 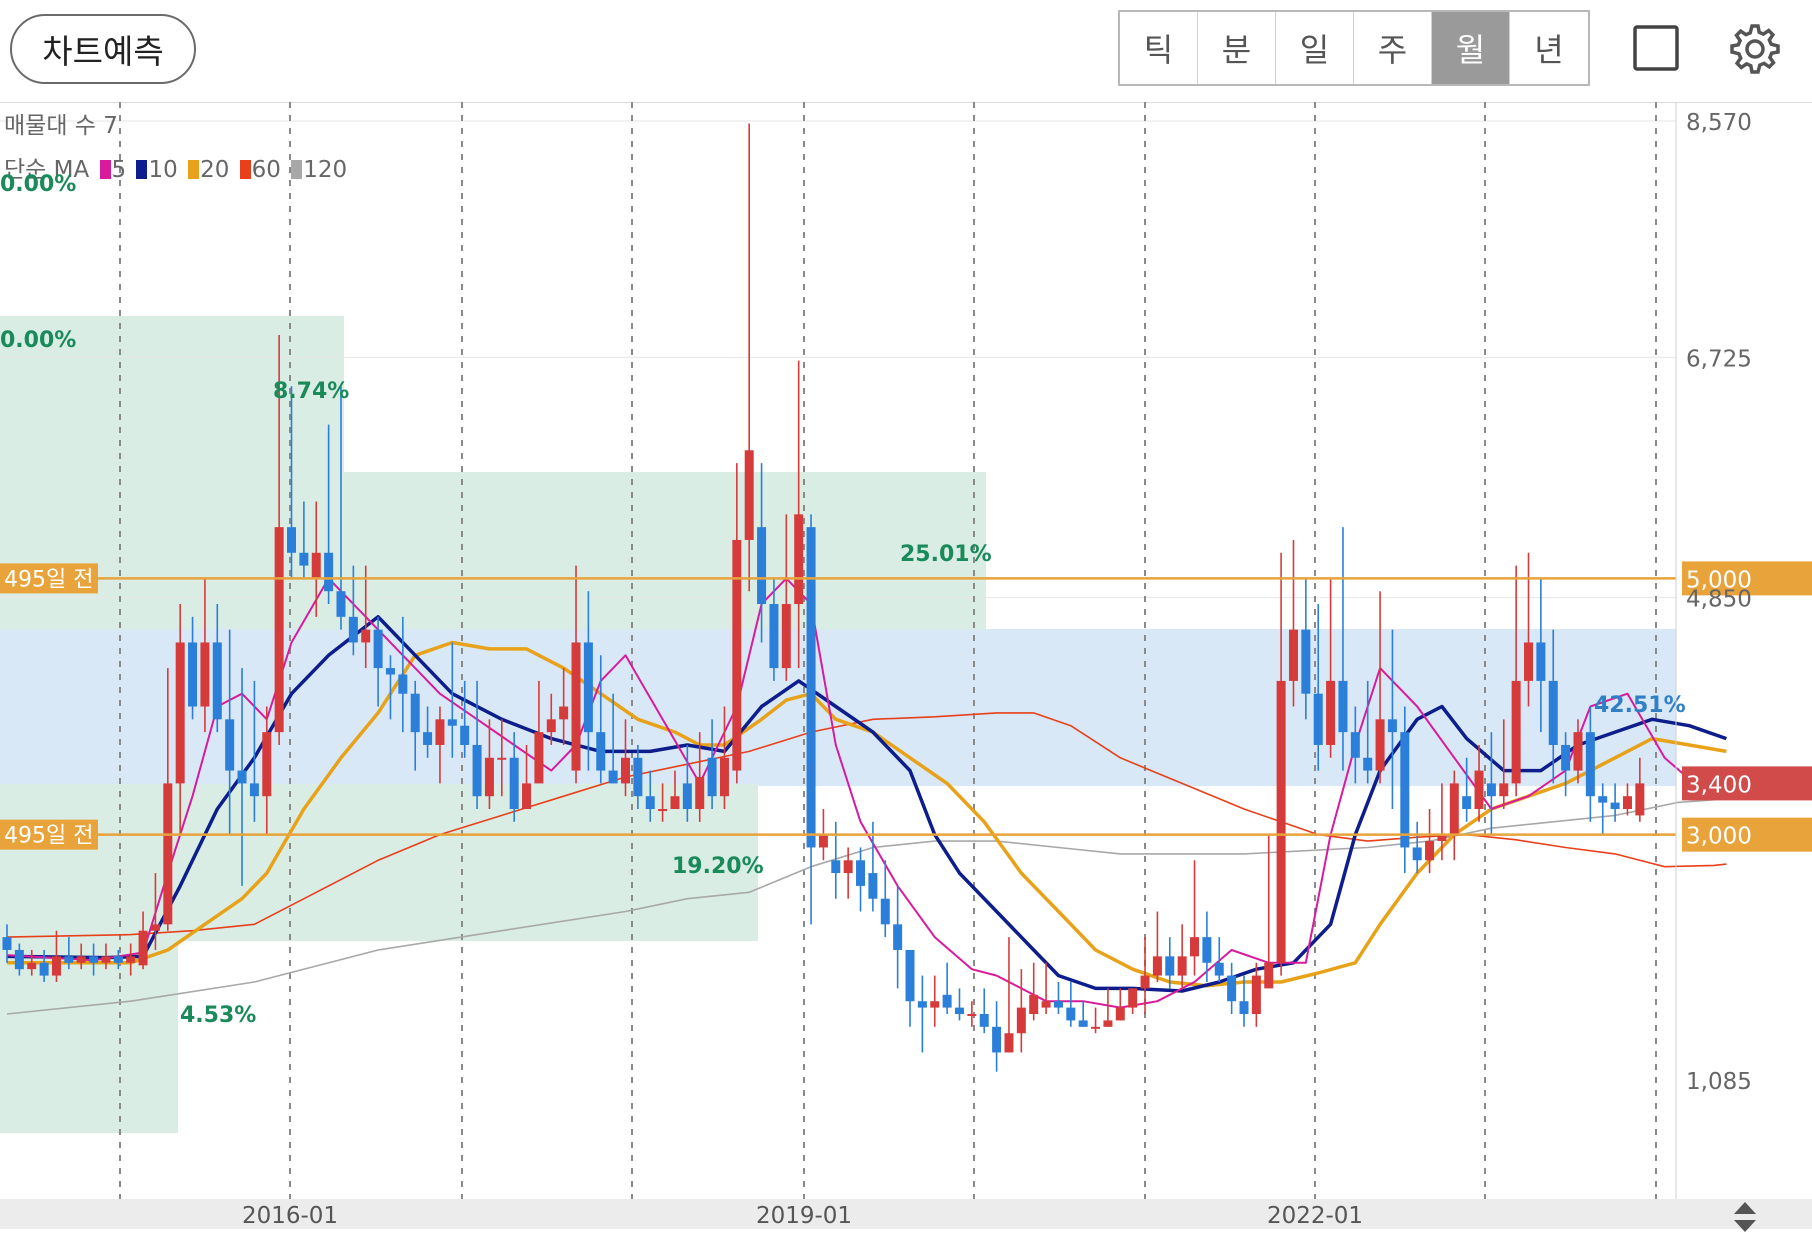 I want to click on tab-week: 주, so click(x=1393, y=48).